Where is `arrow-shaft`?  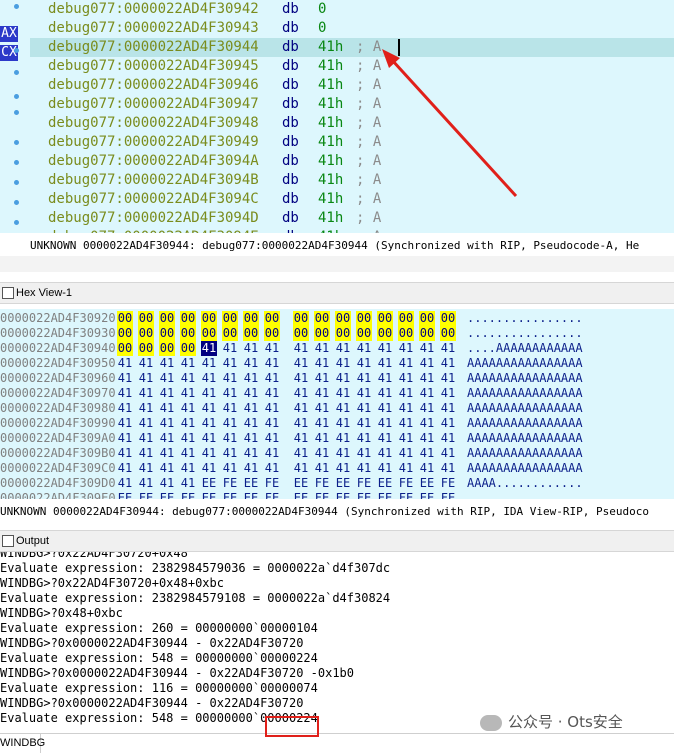
arrow-shaft is located at coordinates (454, 128).